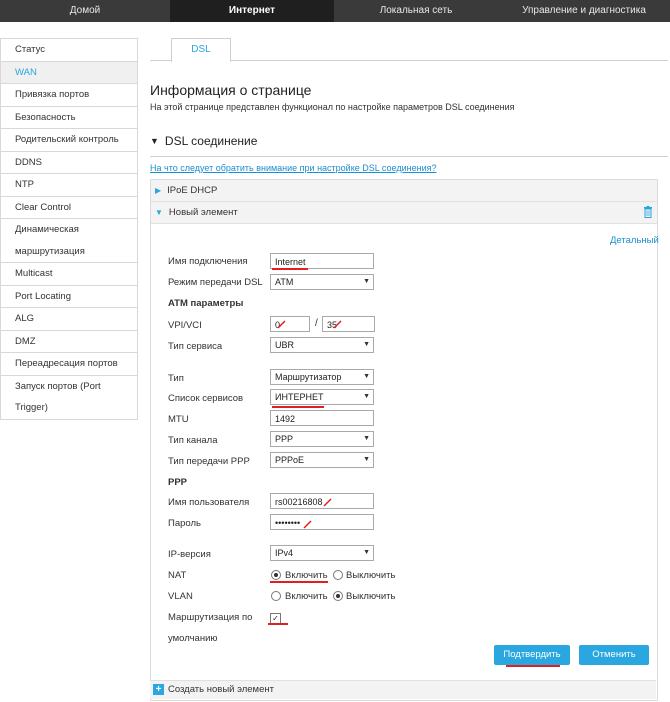 The height and width of the screenshot is (702, 670). Describe the element at coordinates (299, 397) in the screenshot. I see `select-value: ИНТЕРНЕТ` at that location.